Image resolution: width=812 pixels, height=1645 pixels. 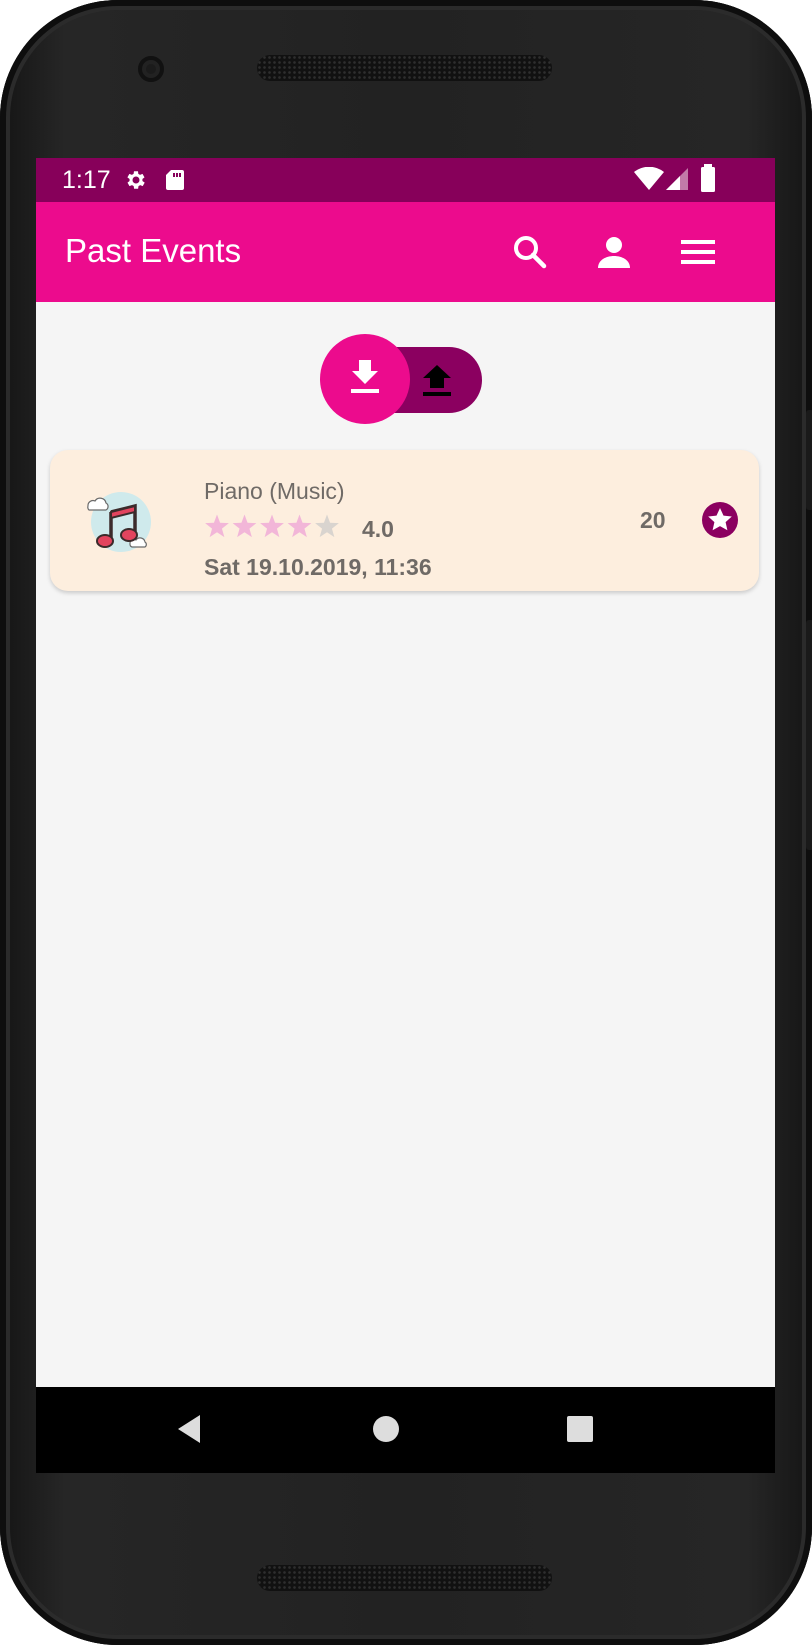 What do you see at coordinates (365, 376) in the screenshot?
I see `download-icon` at bounding box center [365, 376].